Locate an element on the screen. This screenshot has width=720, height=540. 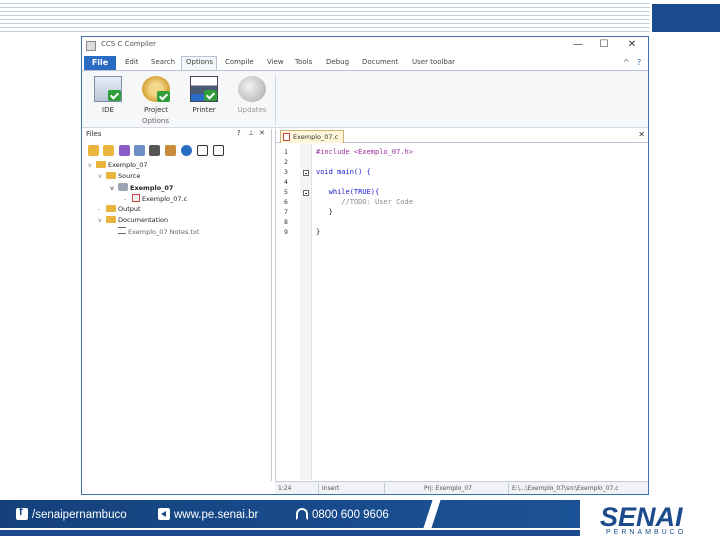
ribbon-printer-button: Printer is located at coordinates (204, 97).